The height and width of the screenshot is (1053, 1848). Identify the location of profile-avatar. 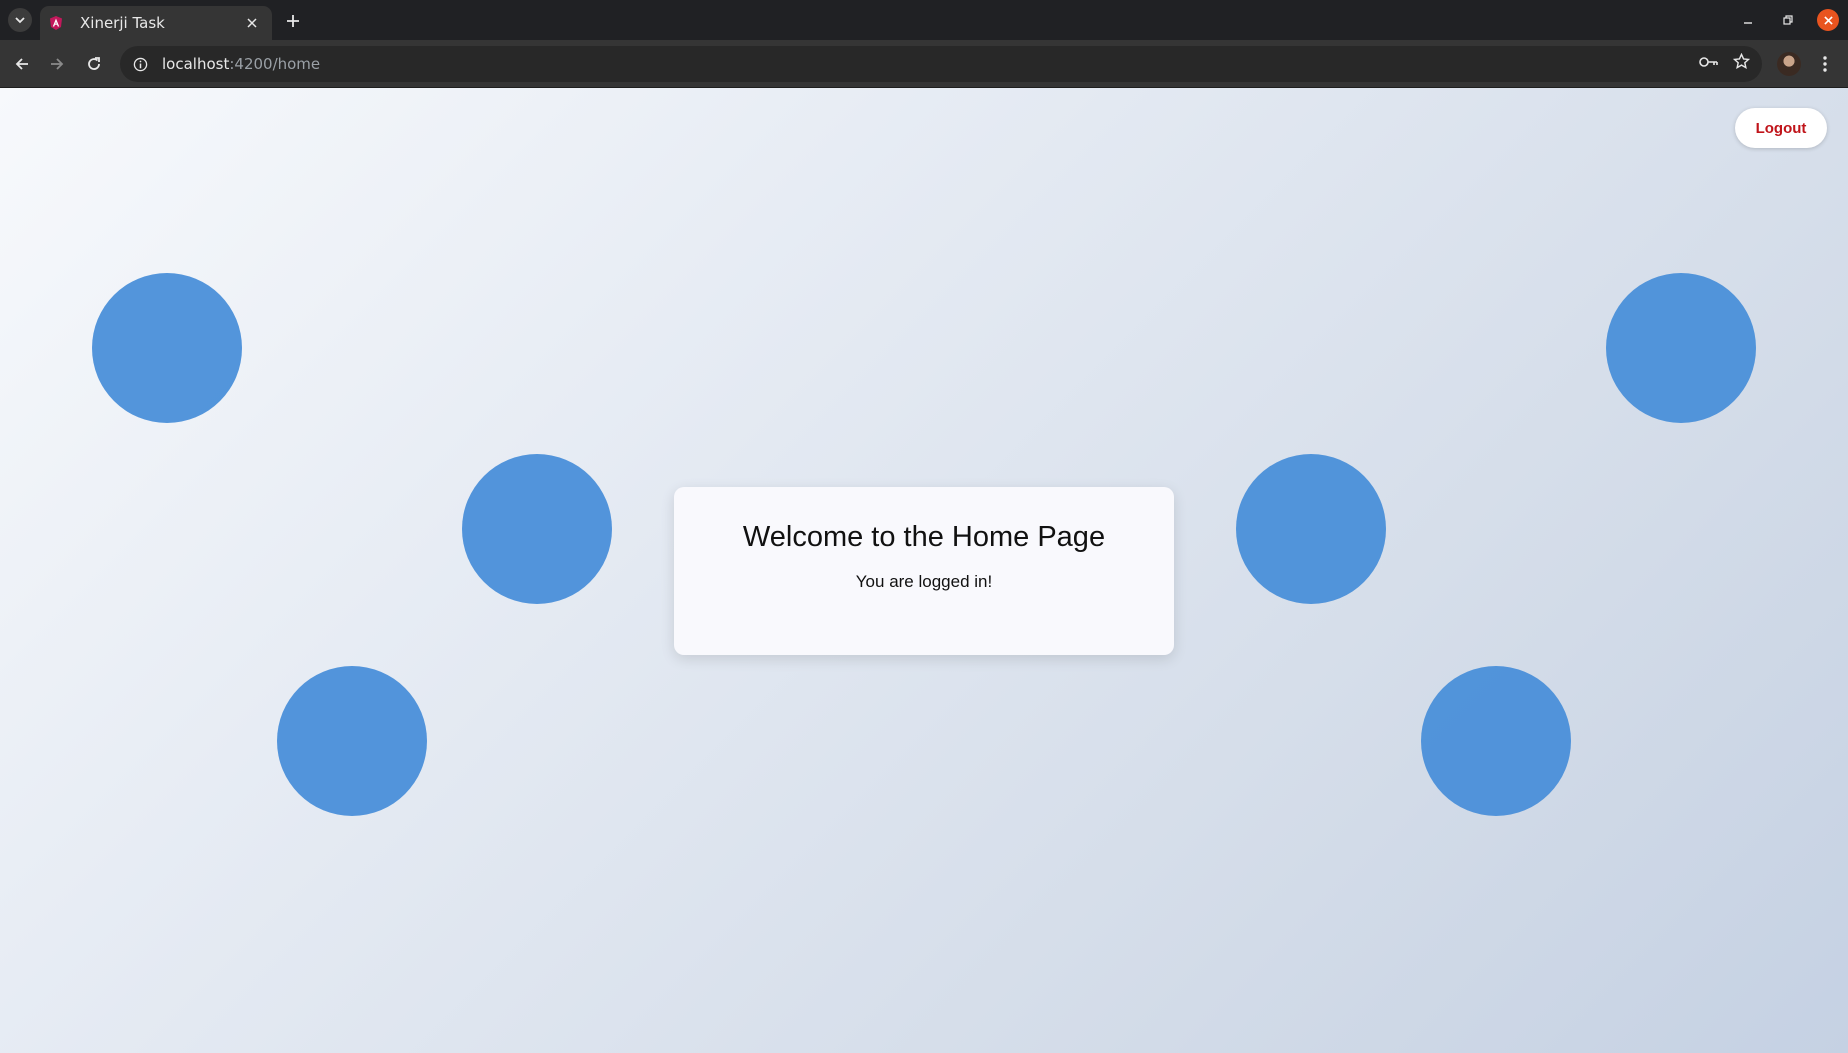
(1789, 64).